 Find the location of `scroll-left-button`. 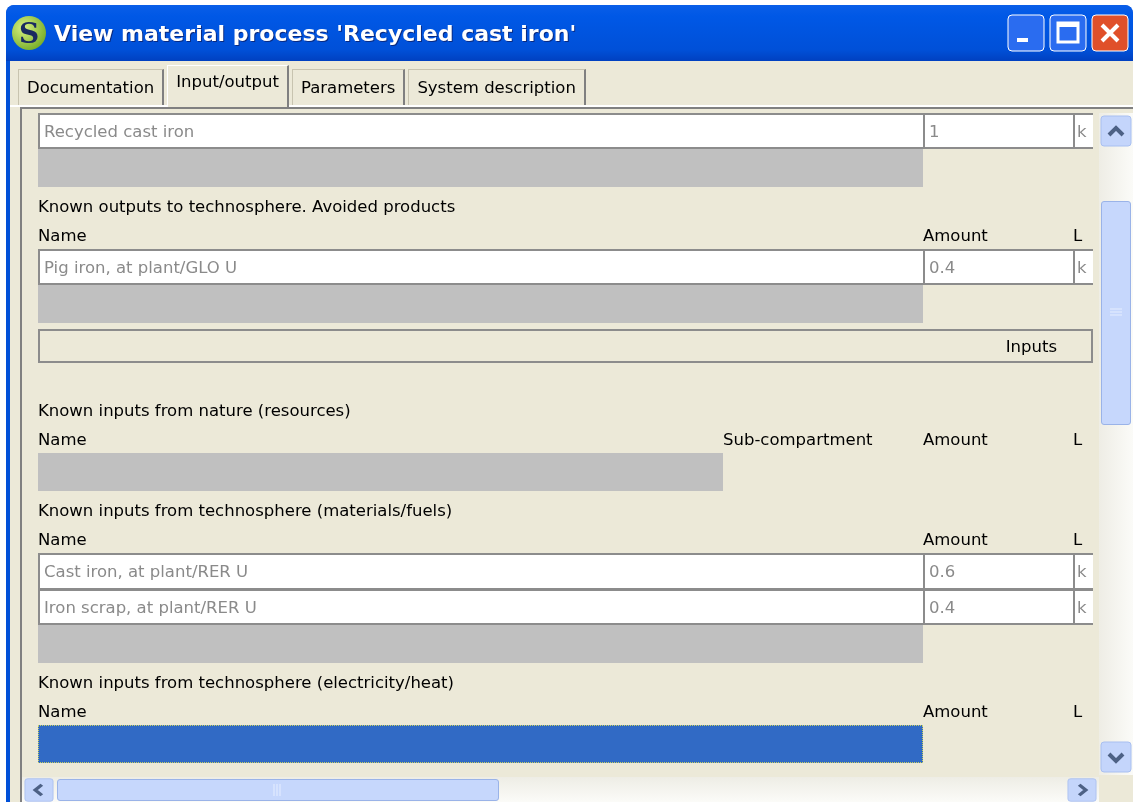

scroll-left-button is located at coordinates (39, 789).